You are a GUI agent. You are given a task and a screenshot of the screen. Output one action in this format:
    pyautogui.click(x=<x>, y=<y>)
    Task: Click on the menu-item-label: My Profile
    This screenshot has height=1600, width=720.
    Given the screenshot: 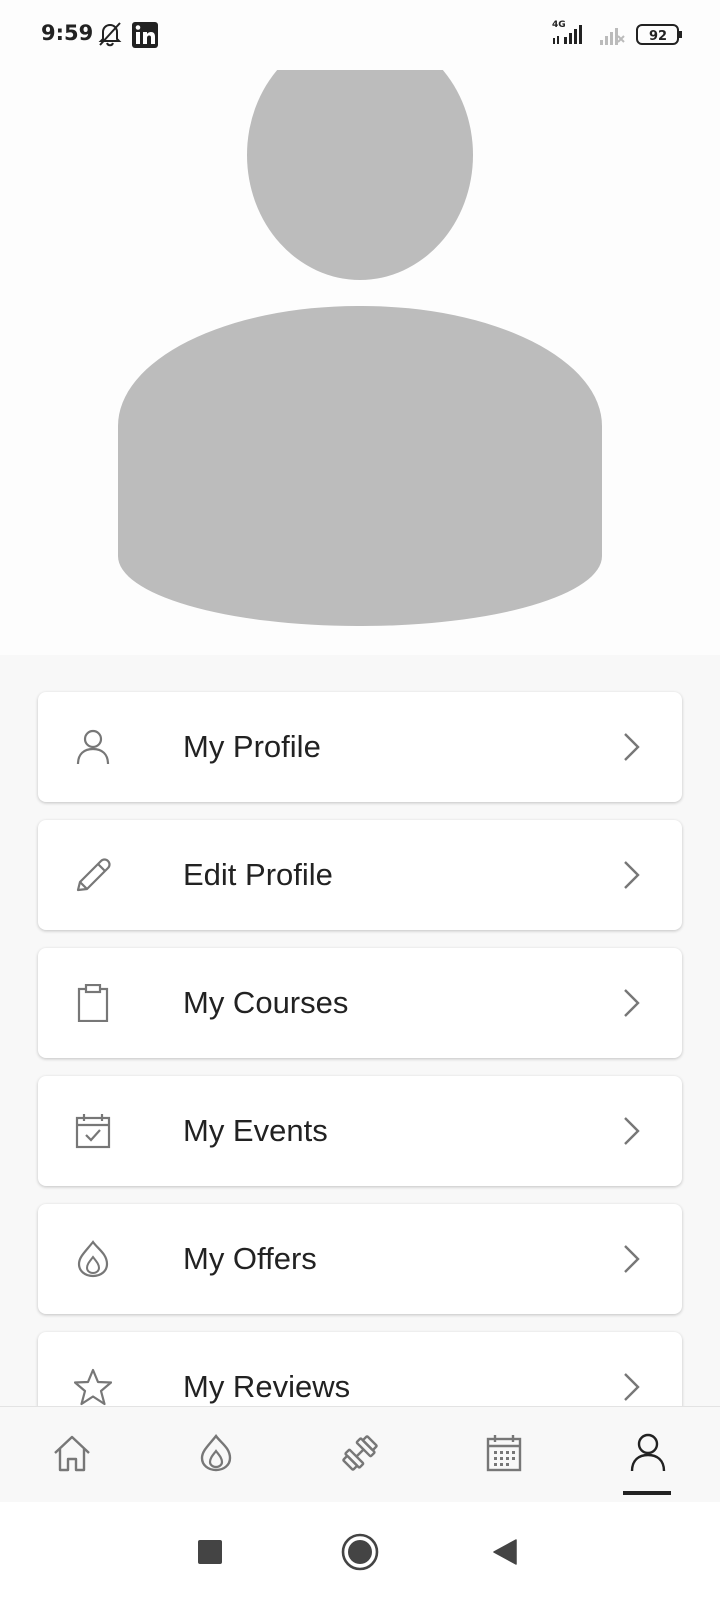 What is the action you would take?
    pyautogui.click(x=252, y=746)
    